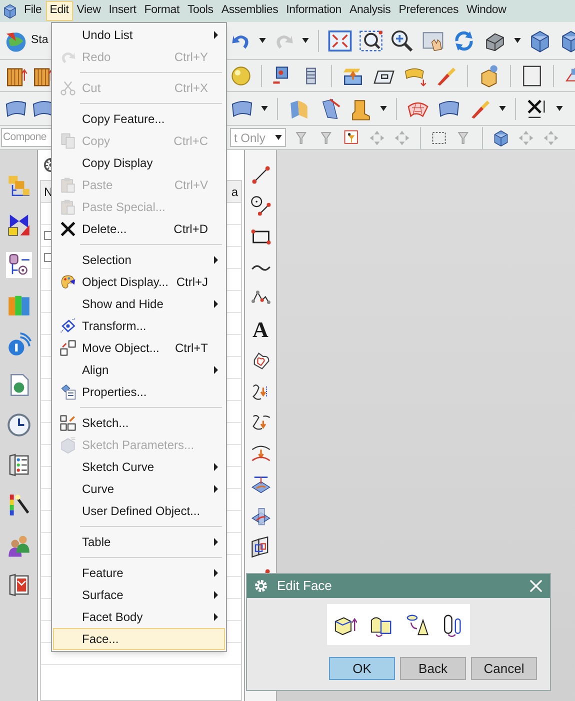 Image resolution: width=575 pixels, height=701 pixels. I want to click on menu-item: Format, so click(162, 11).